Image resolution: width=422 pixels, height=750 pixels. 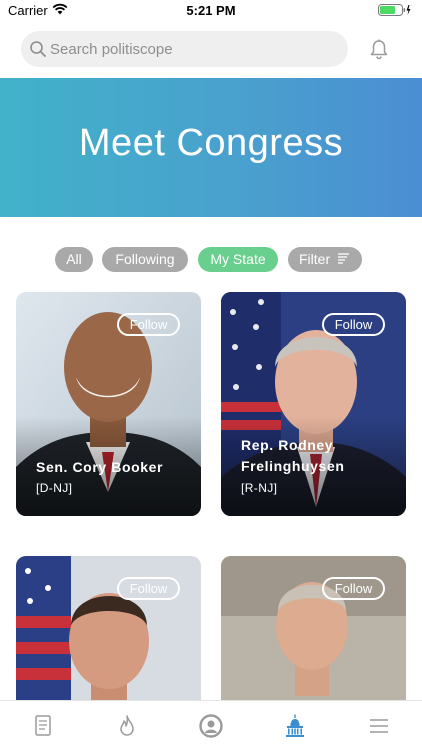 I want to click on clock: 5:21 PM, so click(x=211, y=10).